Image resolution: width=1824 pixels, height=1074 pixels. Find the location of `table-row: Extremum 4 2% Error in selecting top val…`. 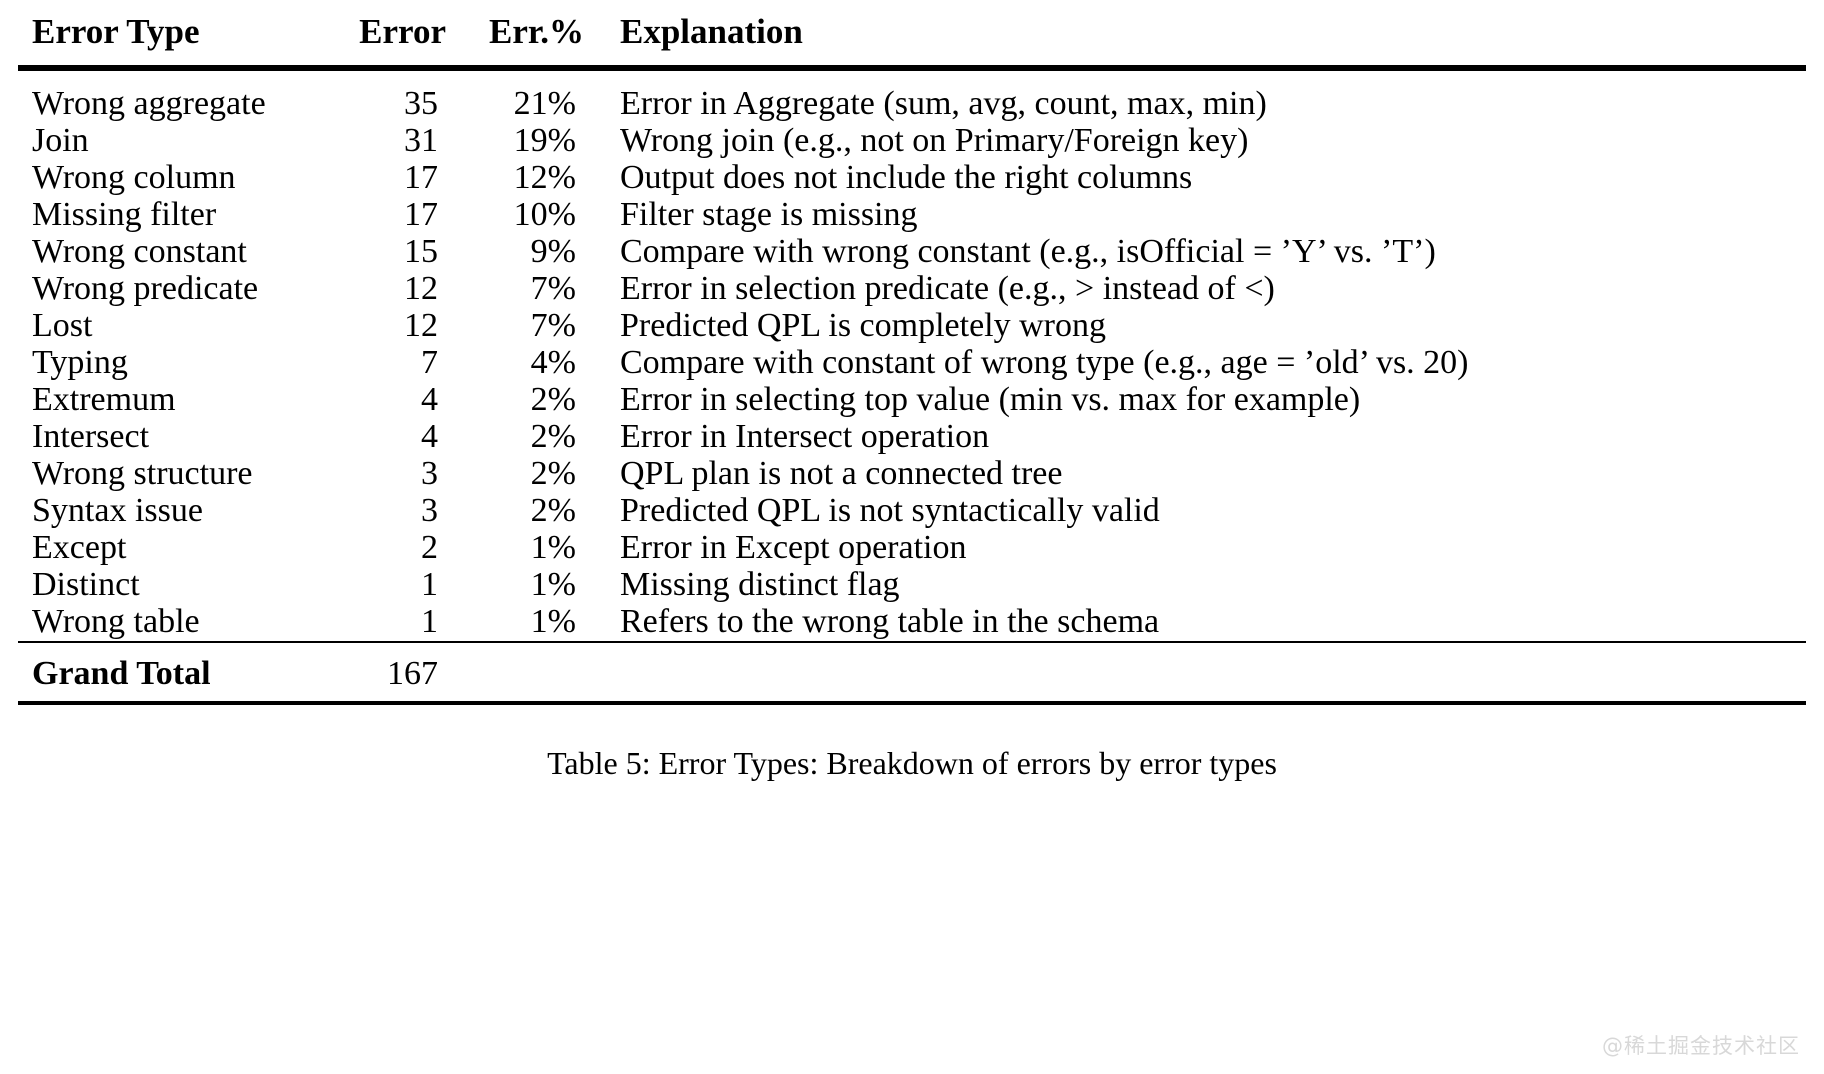

table-row: Extremum 4 2% Error in selecting top val… is located at coordinates (912, 400).